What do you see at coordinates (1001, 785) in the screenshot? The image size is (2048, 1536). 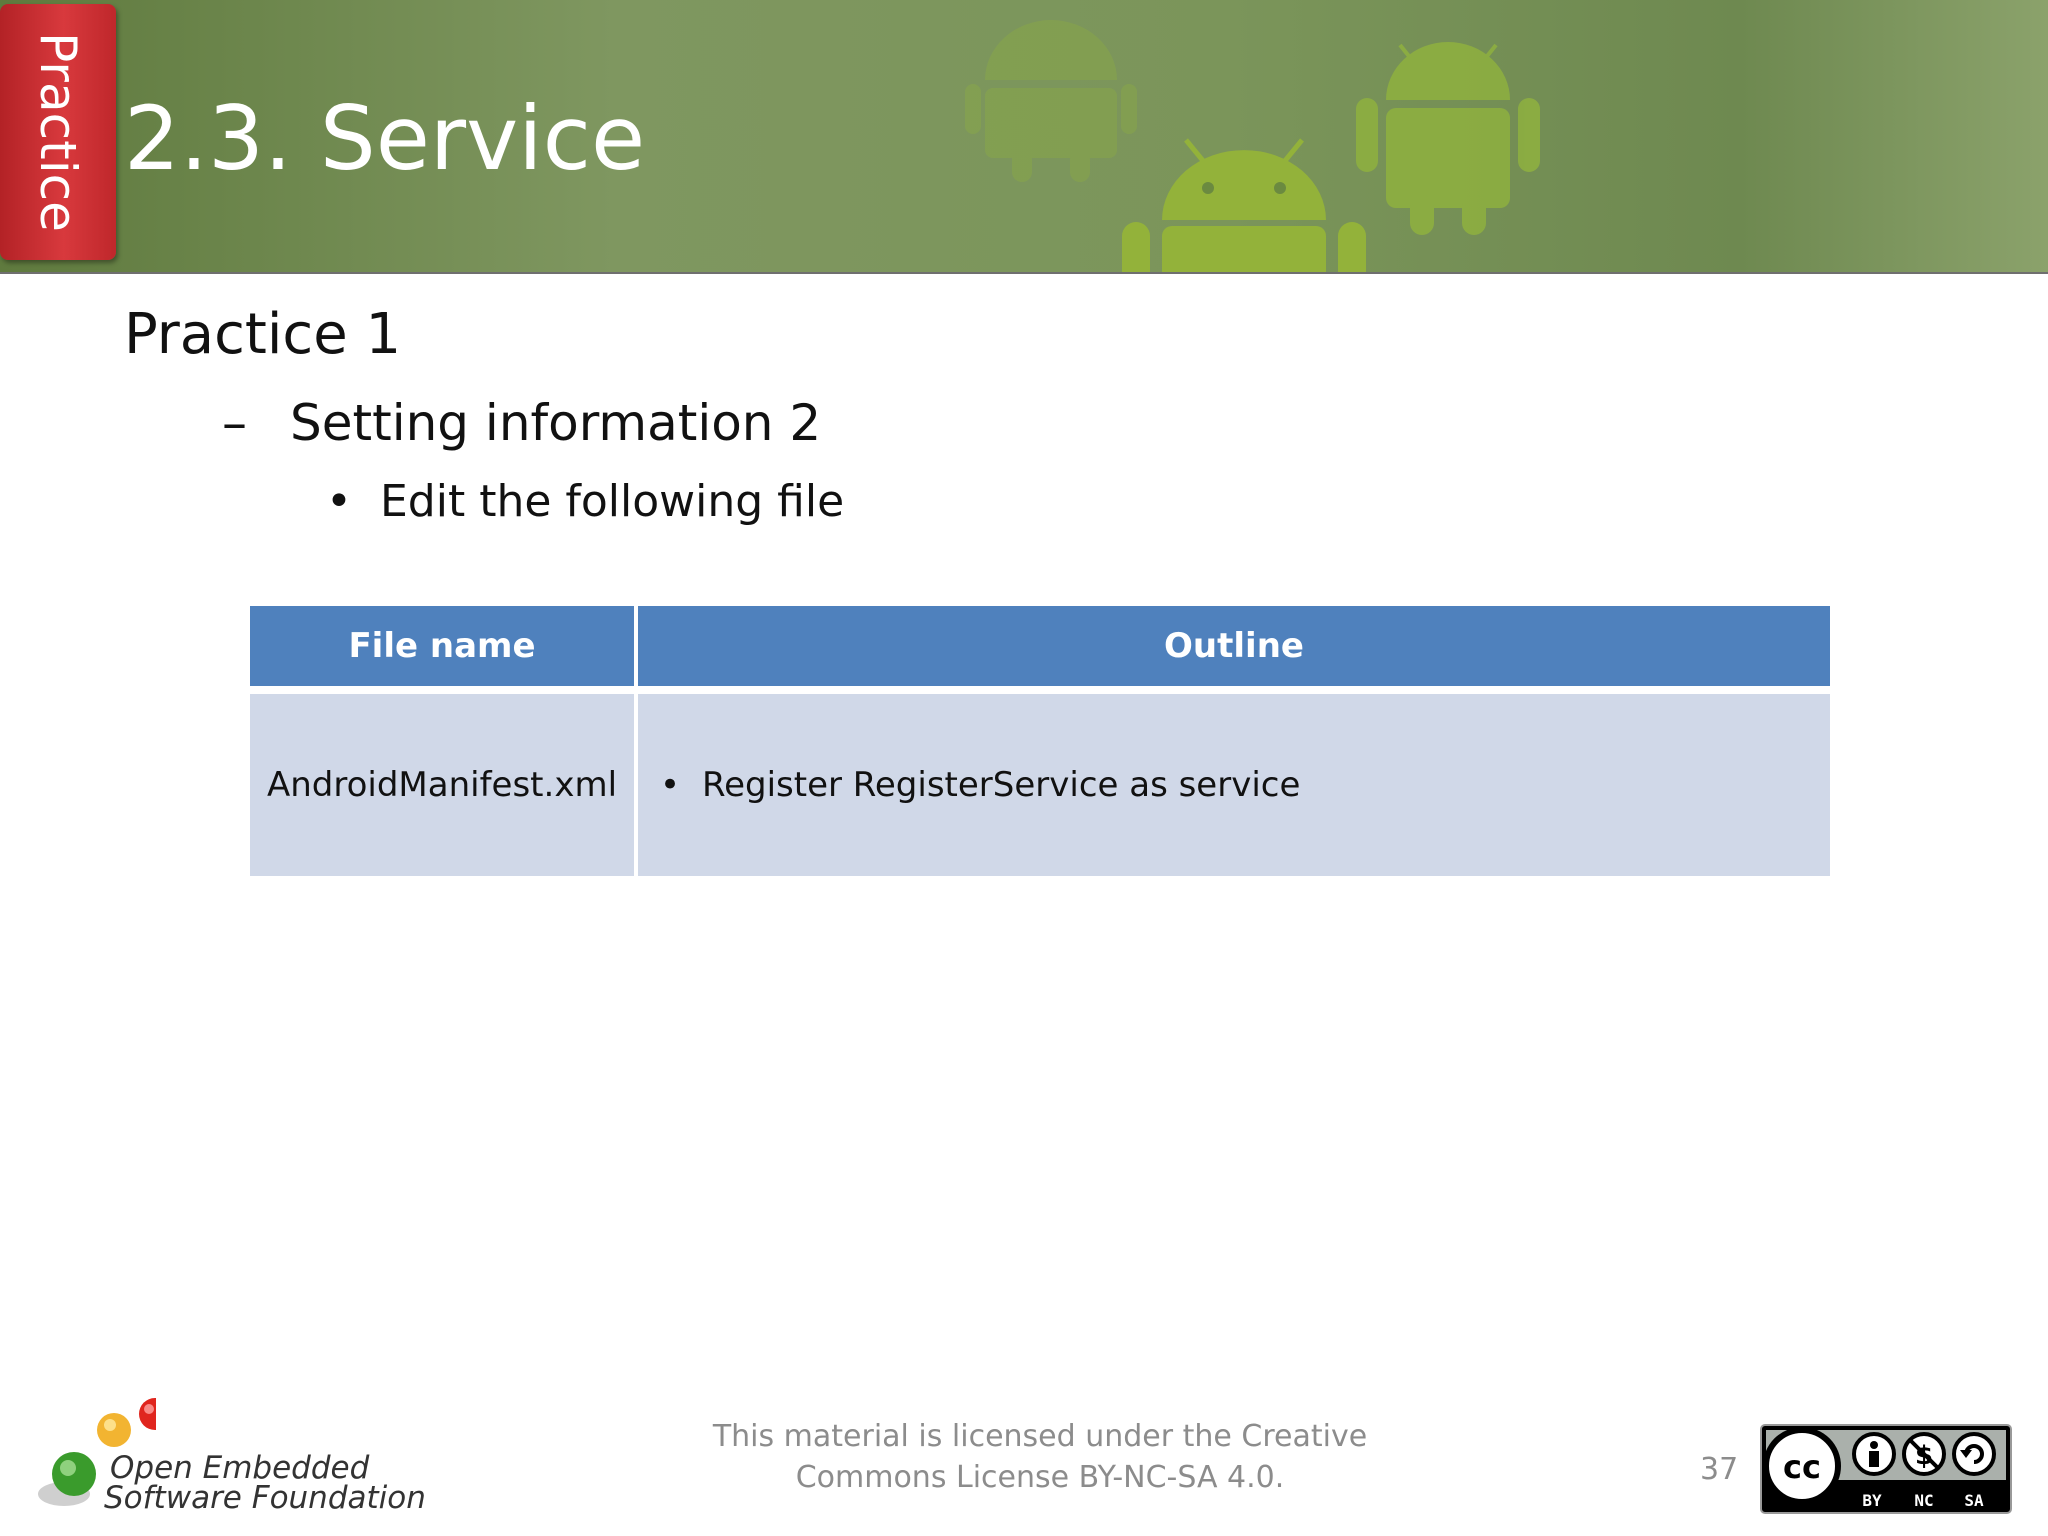 I see `outline-text: Register RegisterService as service` at bounding box center [1001, 785].